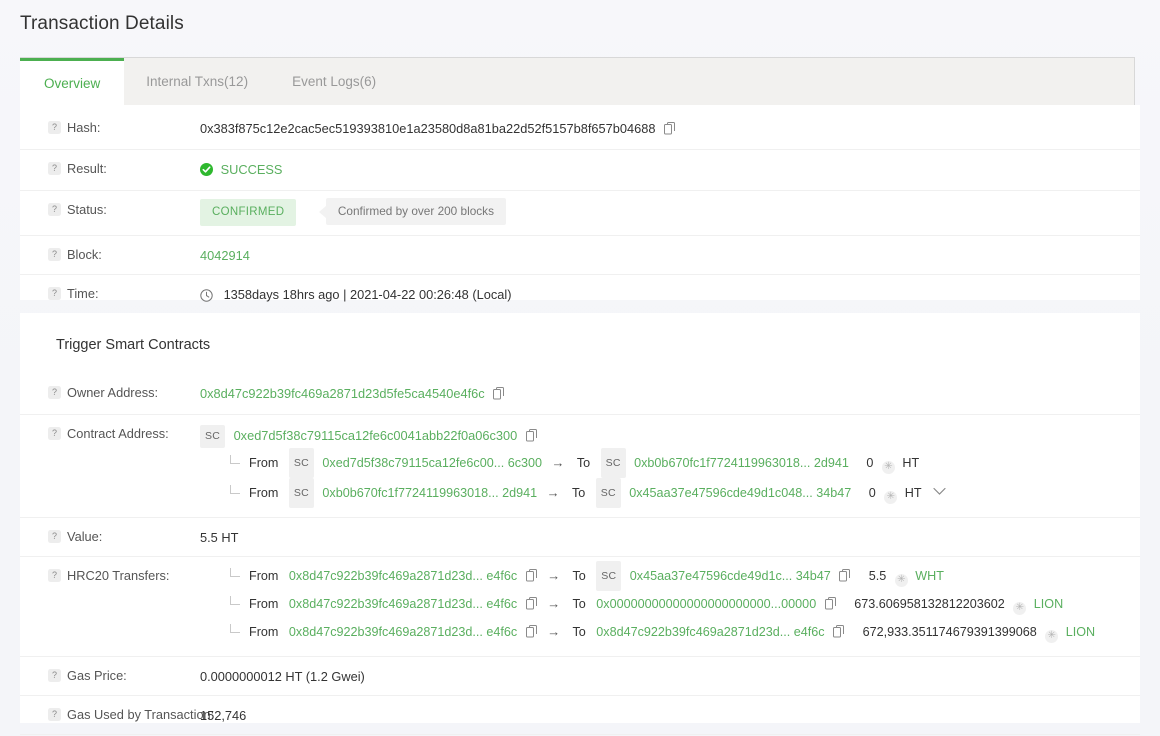 This screenshot has width=1160, height=736. Describe the element at coordinates (429, 493) in the screenshot. I see `internal-transfer-from-address: 0xb0b670fc1f7724119963018... 2d941` at that location.